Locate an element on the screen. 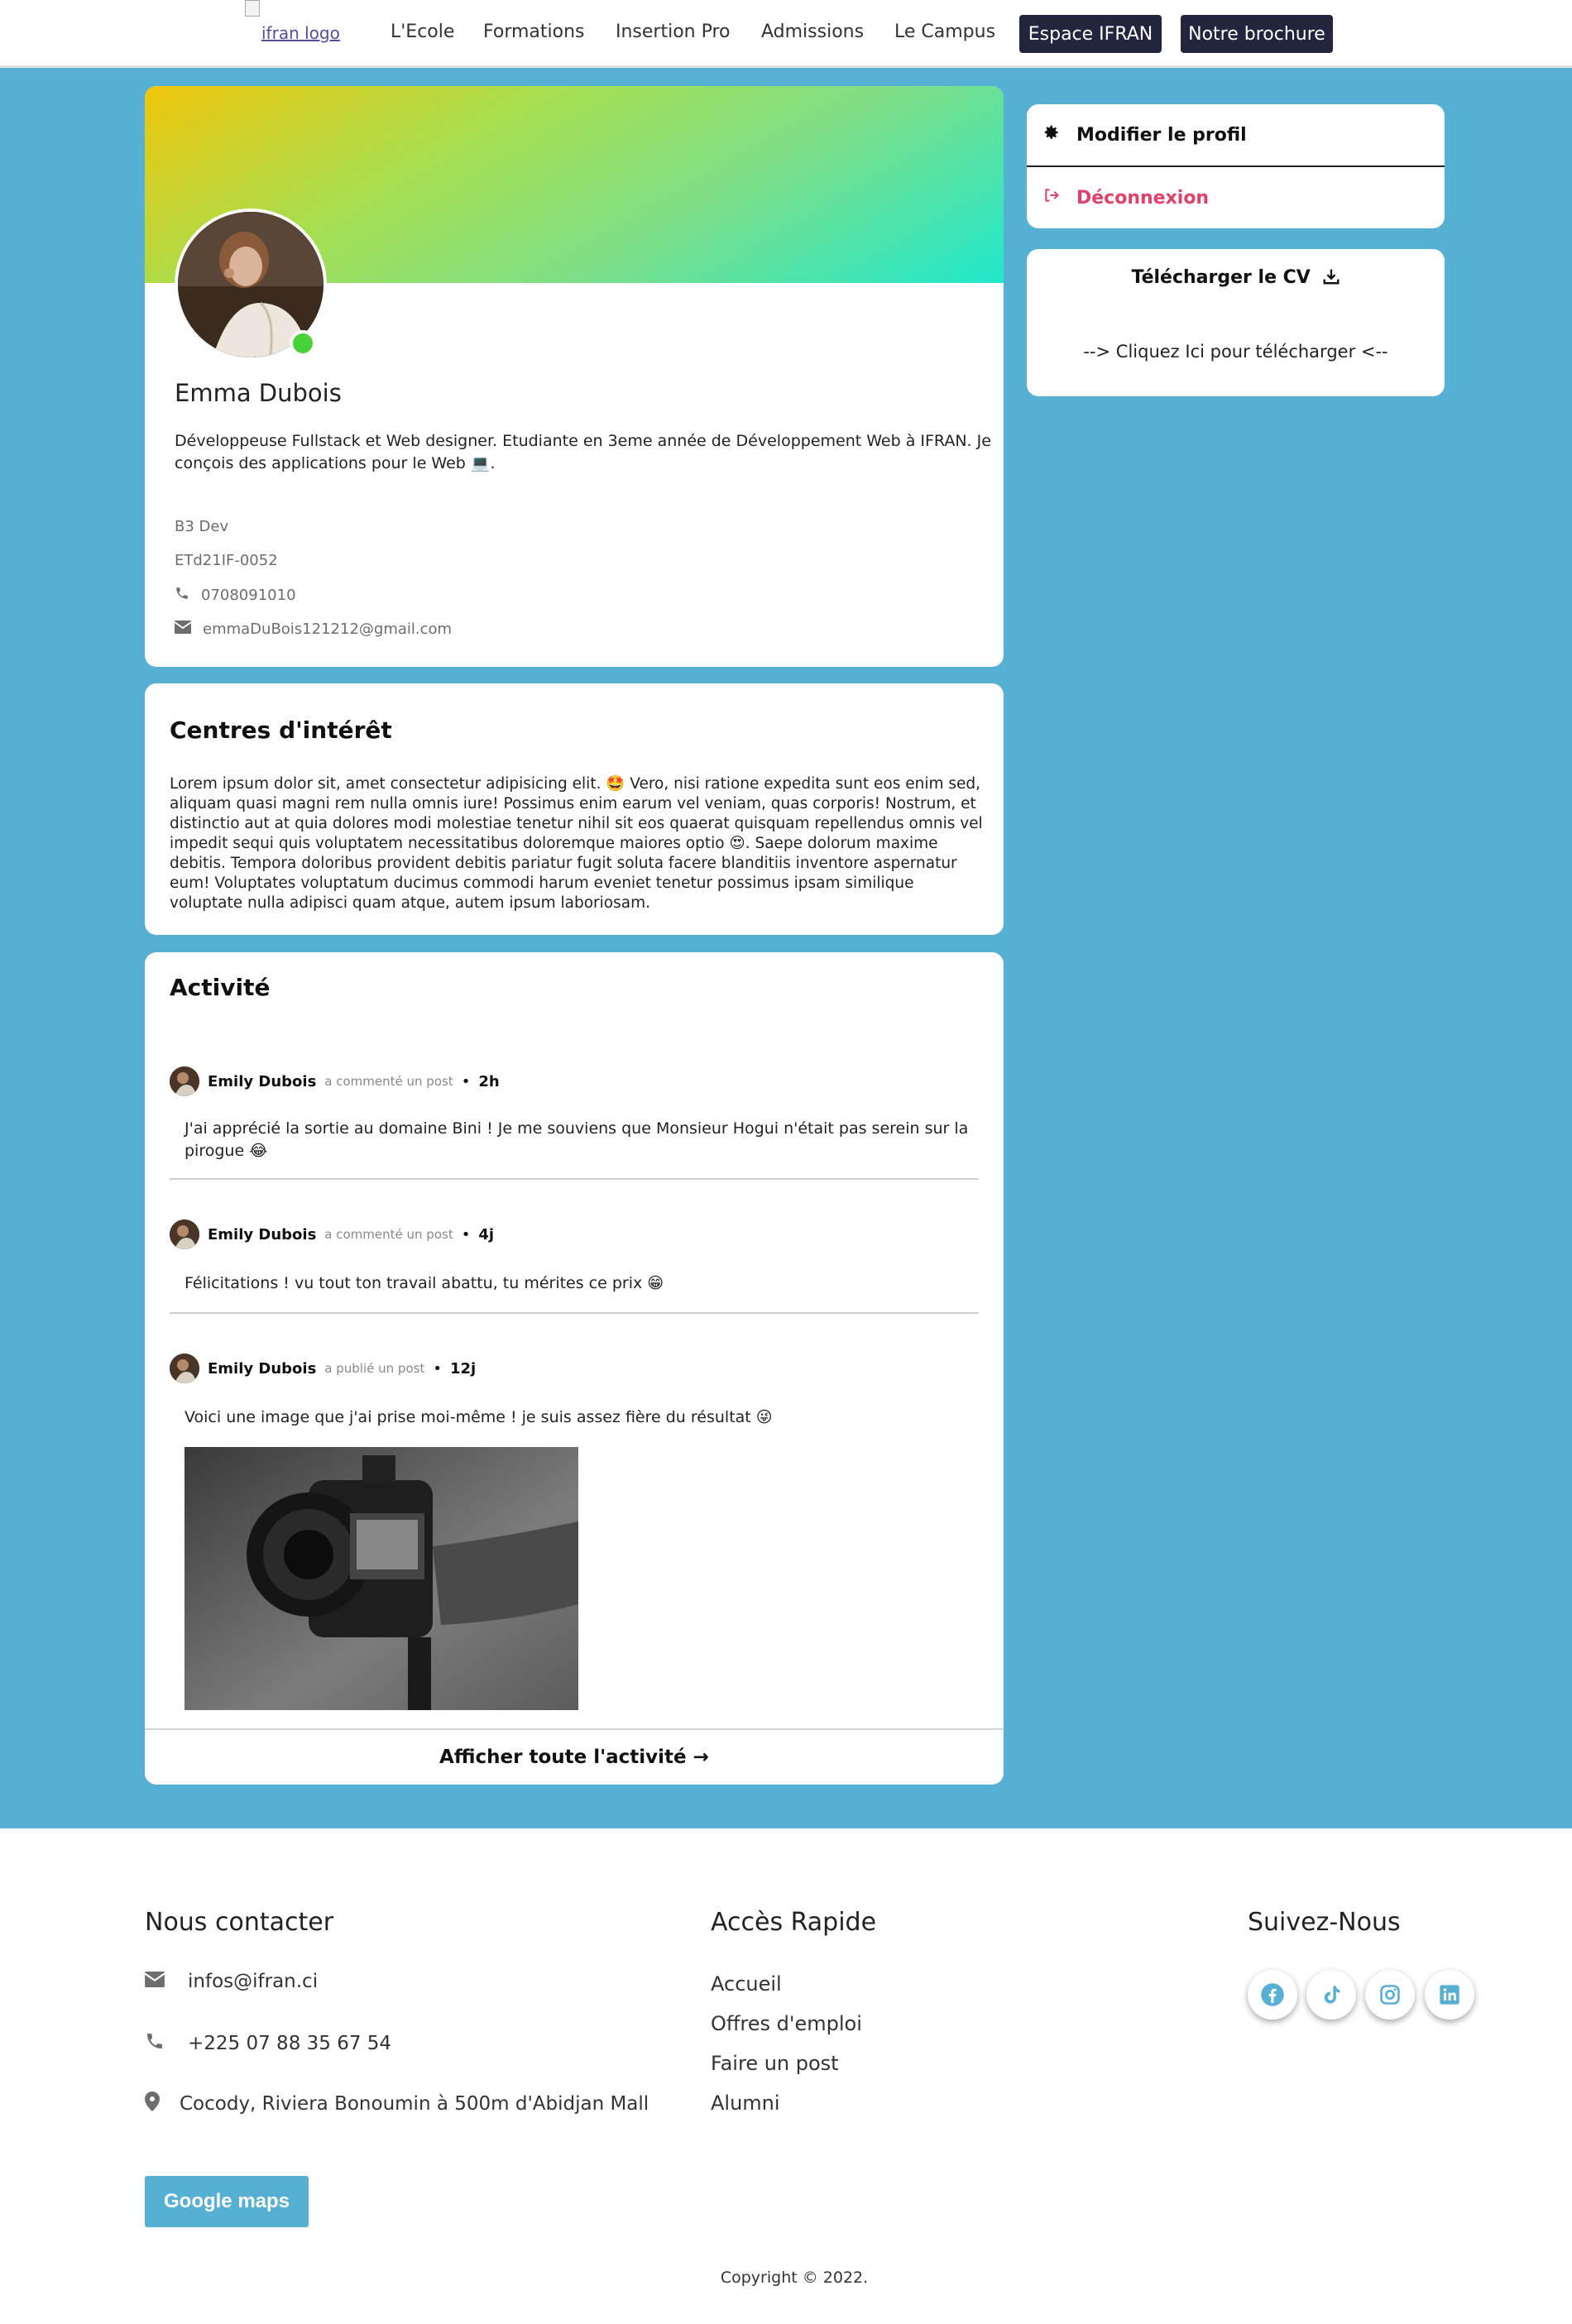  profile-level: B3 Dev is located at coordinates (201, 526).